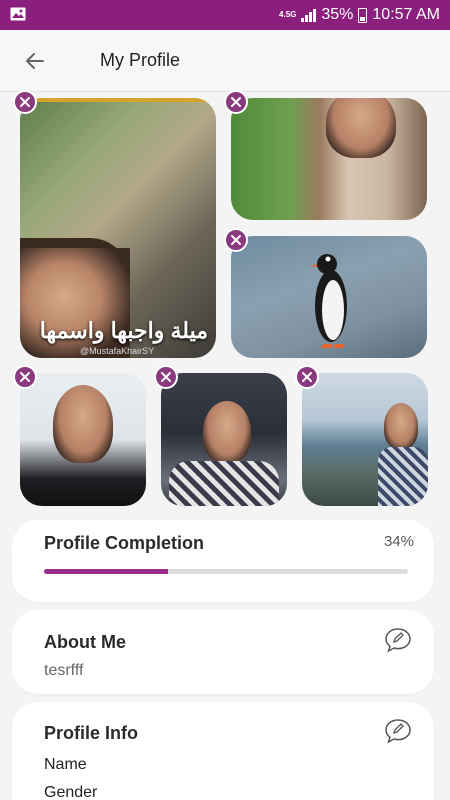  What do you see at coordinates (398, 541) in the screenshot?
I see `completion-percent: 34%` at bounding box center [398, 541].